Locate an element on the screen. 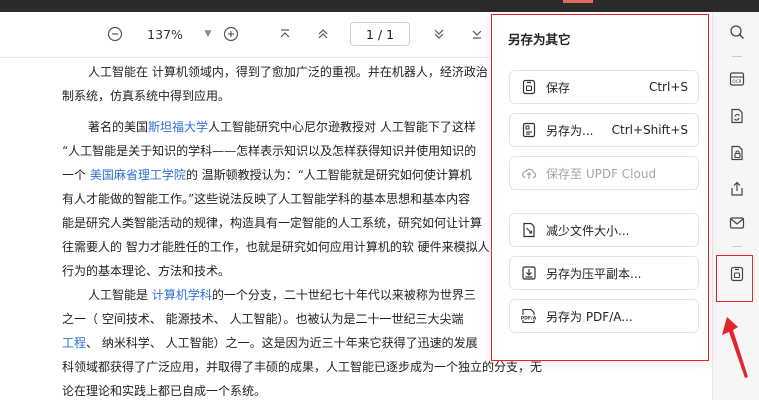 The height and width of the screenshot is (400, 759). ocr-button: OCR is located at coordinates (737, 79).